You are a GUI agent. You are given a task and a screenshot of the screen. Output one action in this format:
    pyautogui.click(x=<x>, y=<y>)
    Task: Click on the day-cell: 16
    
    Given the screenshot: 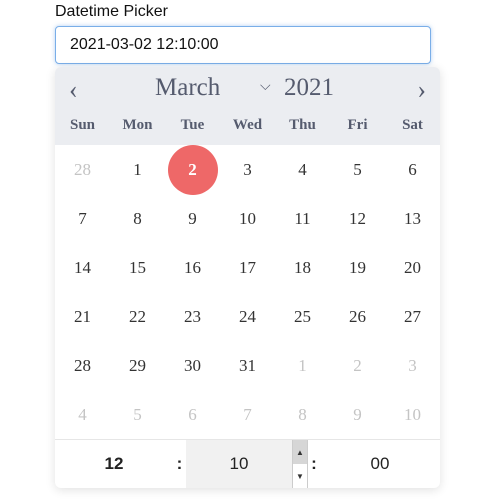 What is the action you would take?
    pyautogui.click(x=192, y=267)
    